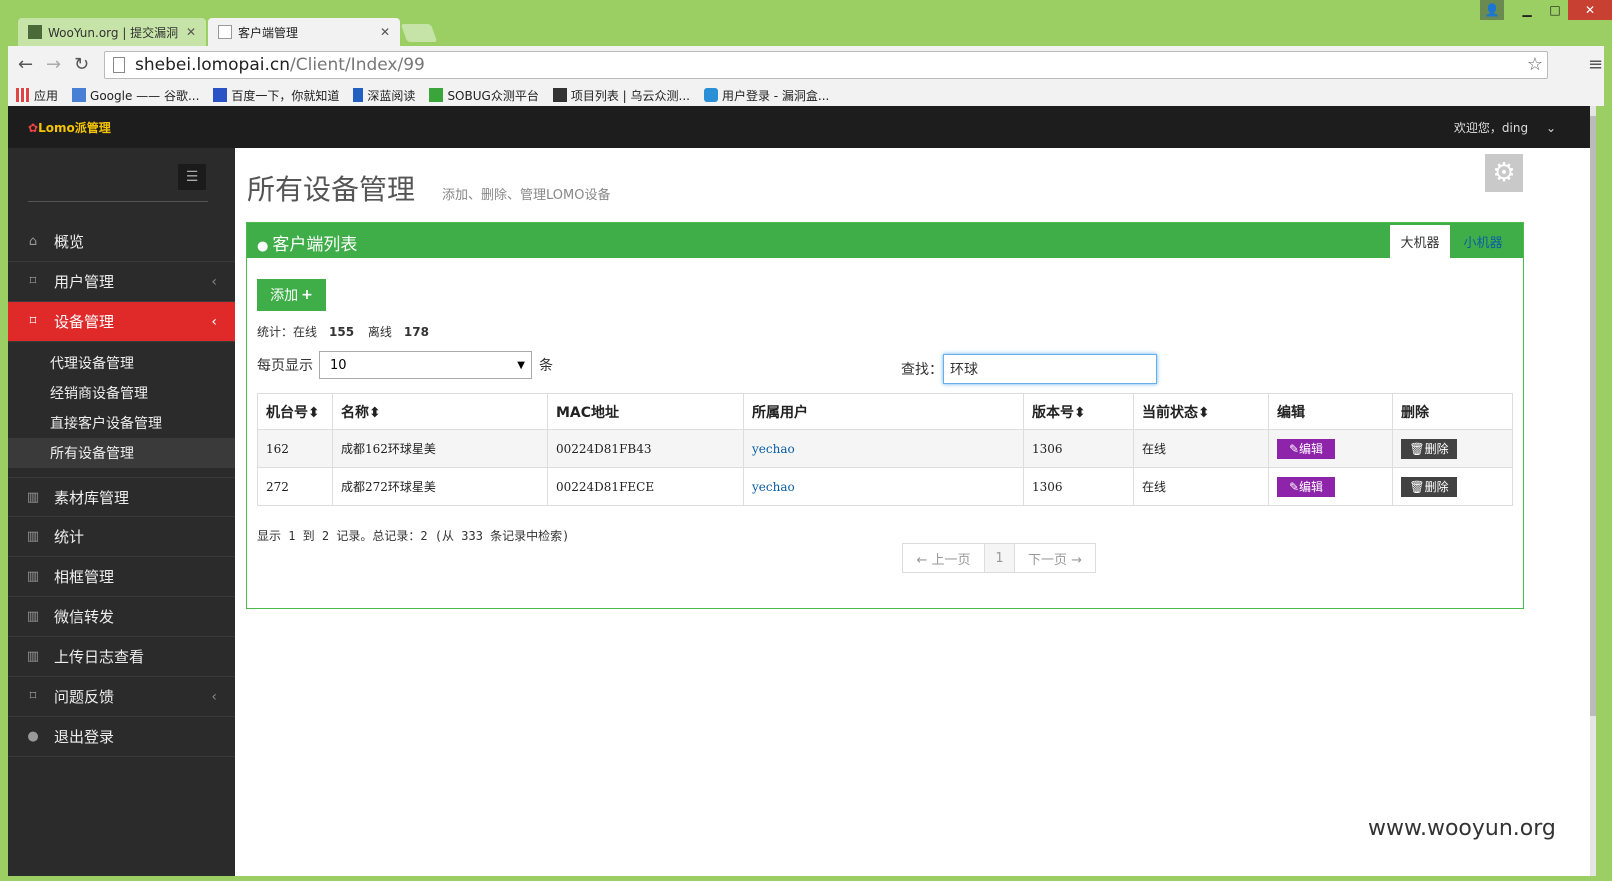 This screenshot has height=881, width=1612. Describe the element at coordinates (53, 64) in the screenshot. I see `forward-icon: →` at that location.